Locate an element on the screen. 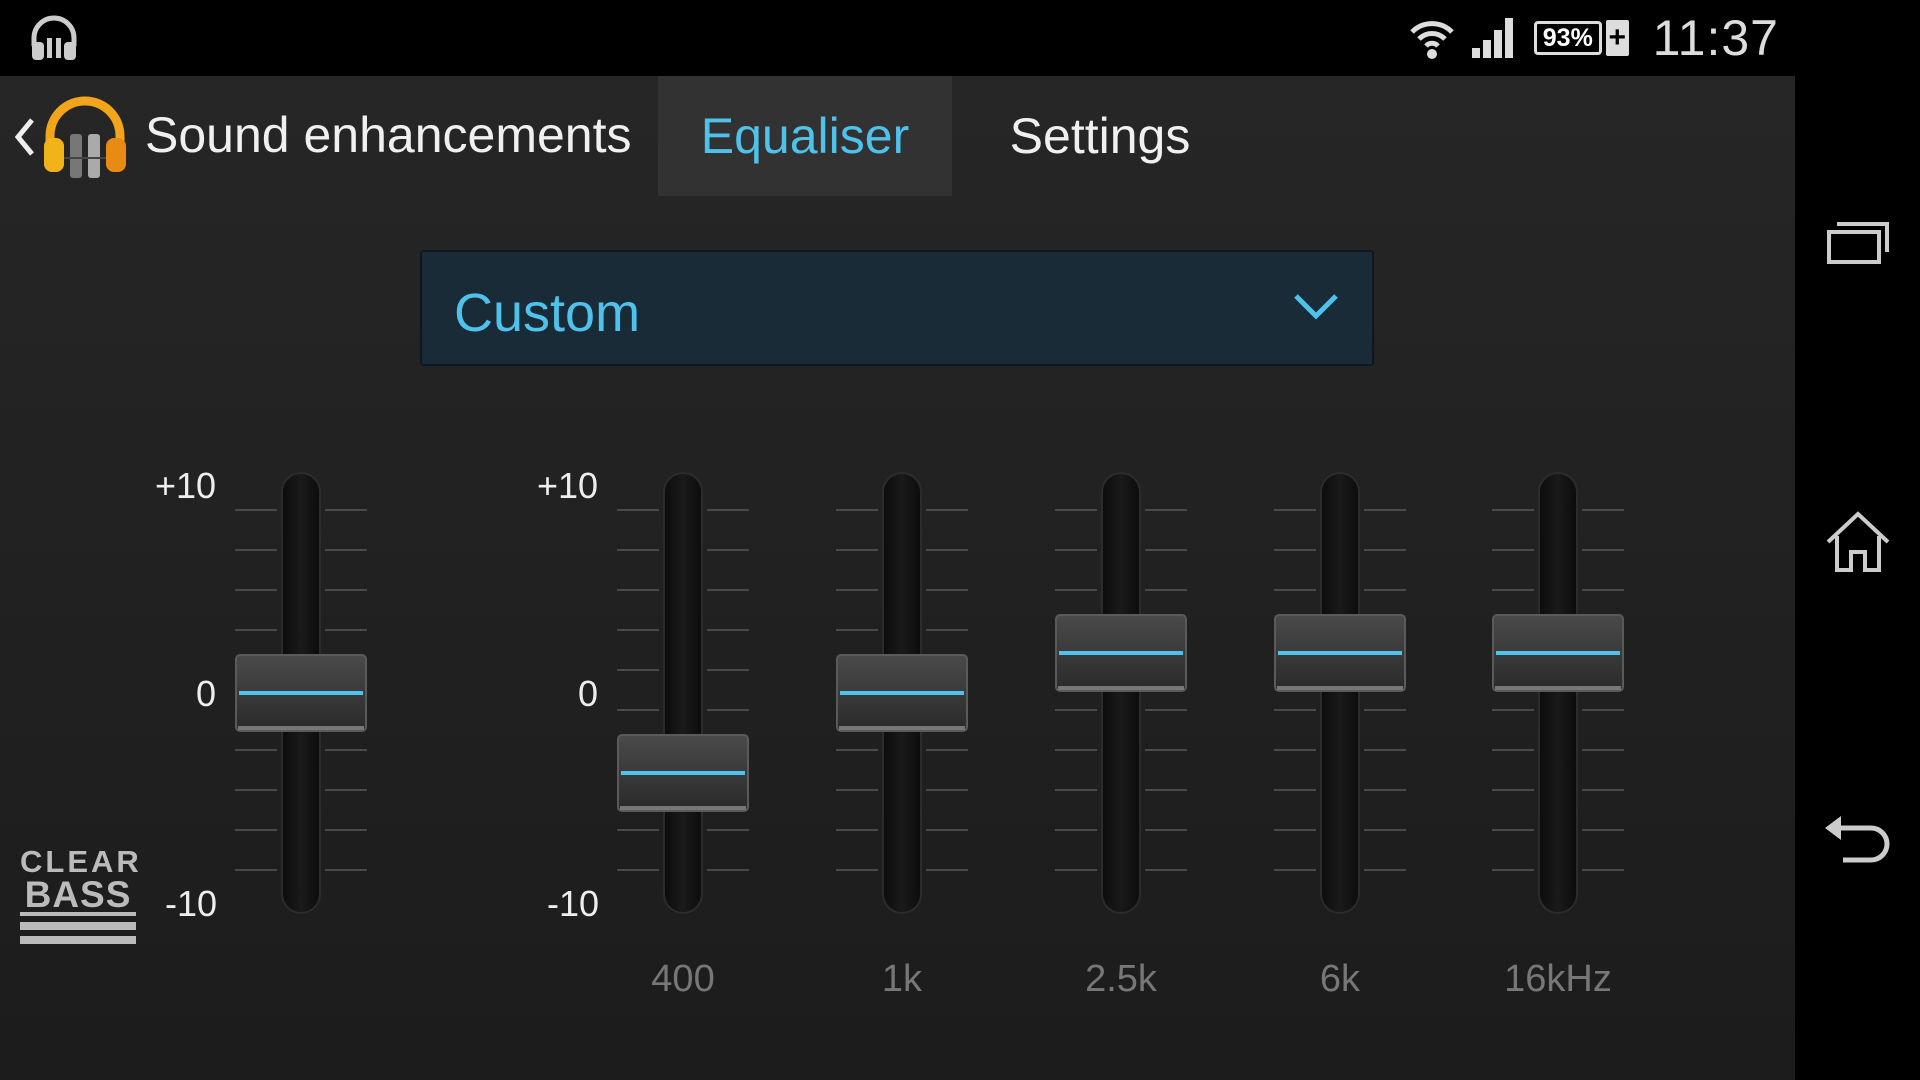 The height and width of the screenshot is (1080, 1920). navigation-bar is located at coordinates (1857, 578).